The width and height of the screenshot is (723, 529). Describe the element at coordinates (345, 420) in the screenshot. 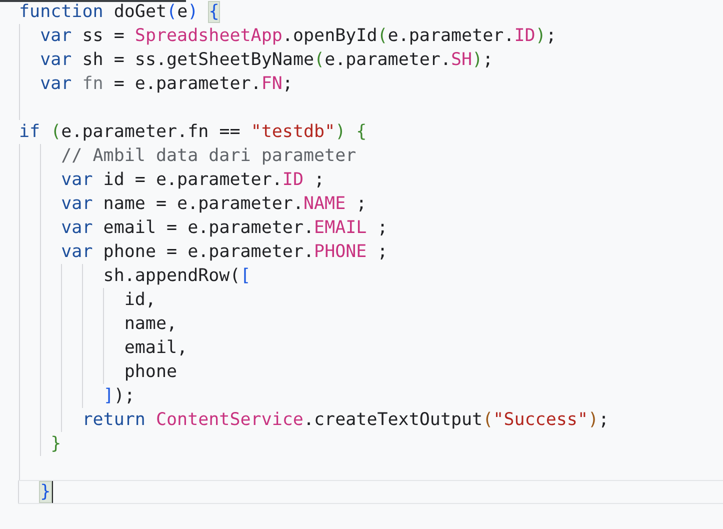

I see `code-line: return ContentService.createTextOutput("Success");` at that location.